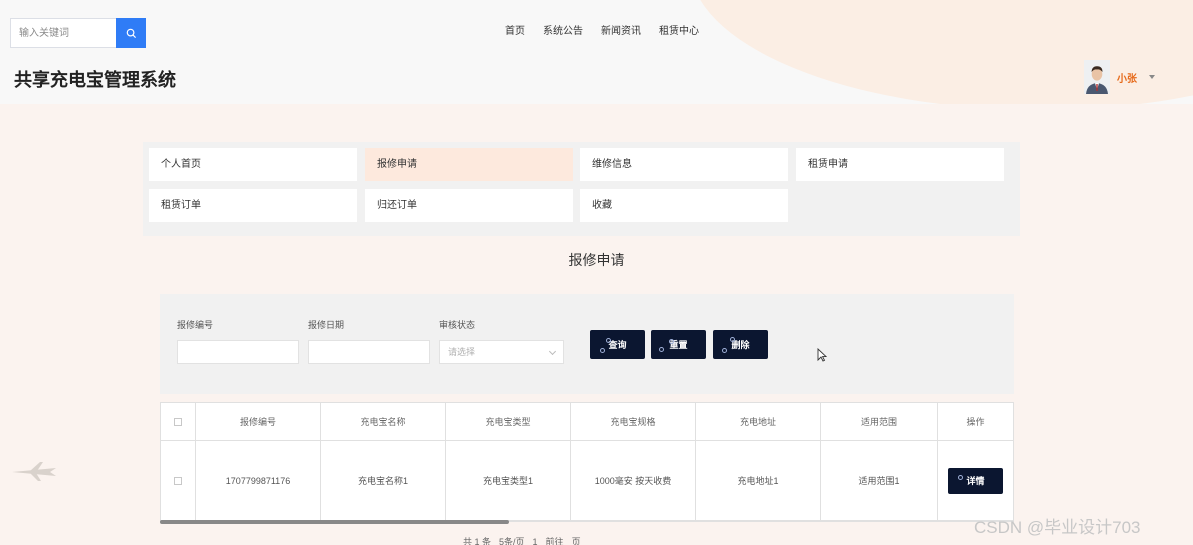  I want to click on menu-item-rental-request: 租赁申请, so click(900, 164).